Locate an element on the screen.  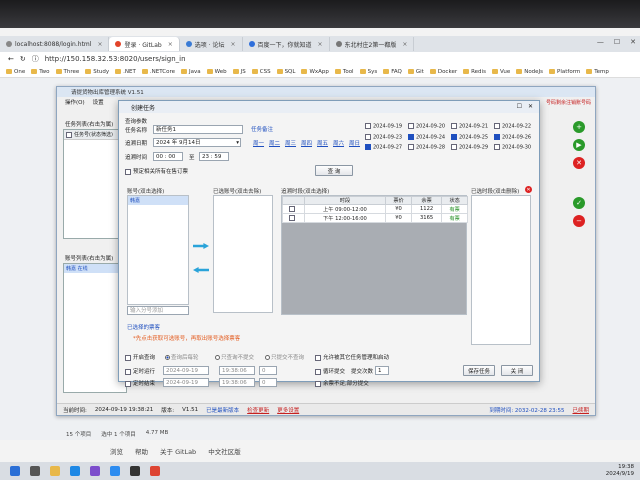
terminal-icon is located at coordinates (135, 471).